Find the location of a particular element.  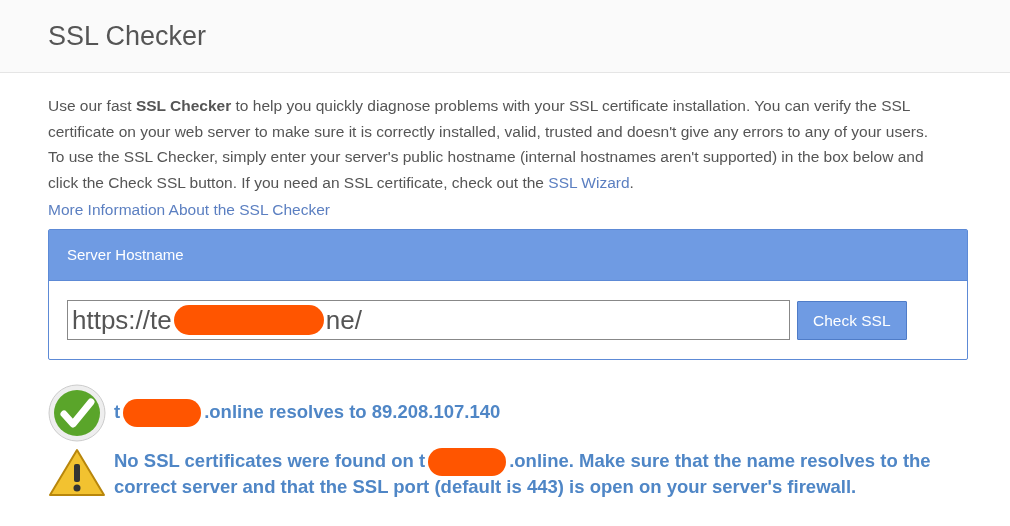

check-icon is located at coordinates (77, 413).